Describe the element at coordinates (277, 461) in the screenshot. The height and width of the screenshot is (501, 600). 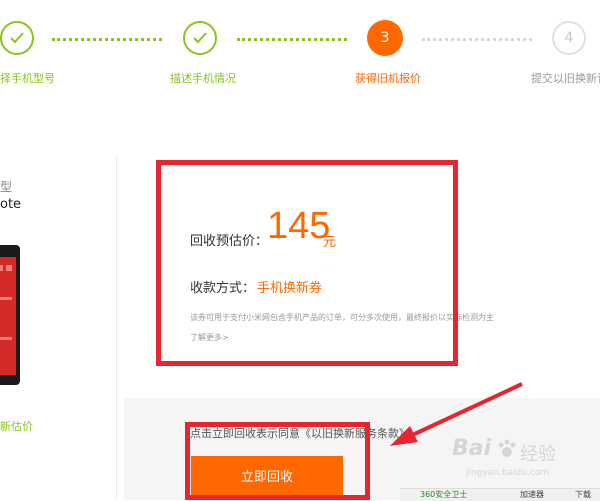
I see `annotation-box-button` at that location.